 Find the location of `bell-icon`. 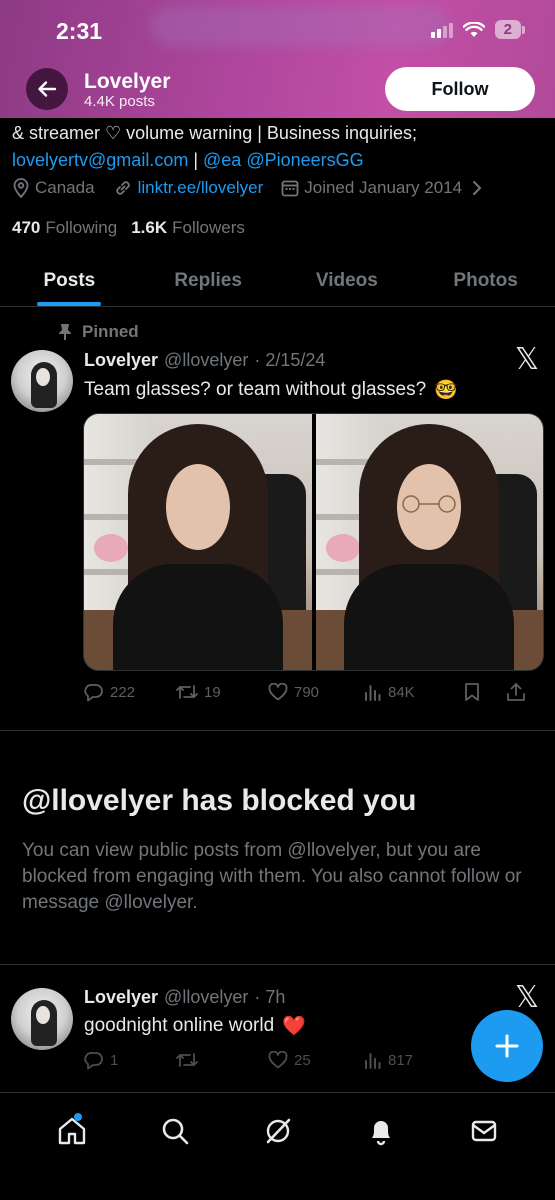

bell-icon is located at coordinates (380, 1133).